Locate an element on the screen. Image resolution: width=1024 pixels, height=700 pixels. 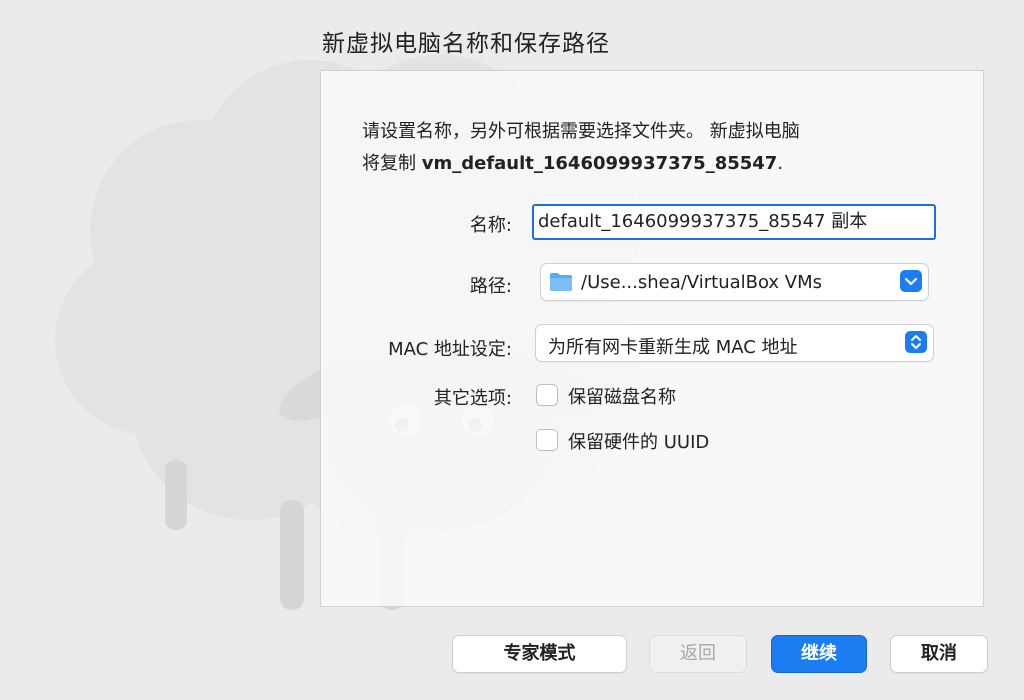
folder-icon is located at coordinates (561, 282).